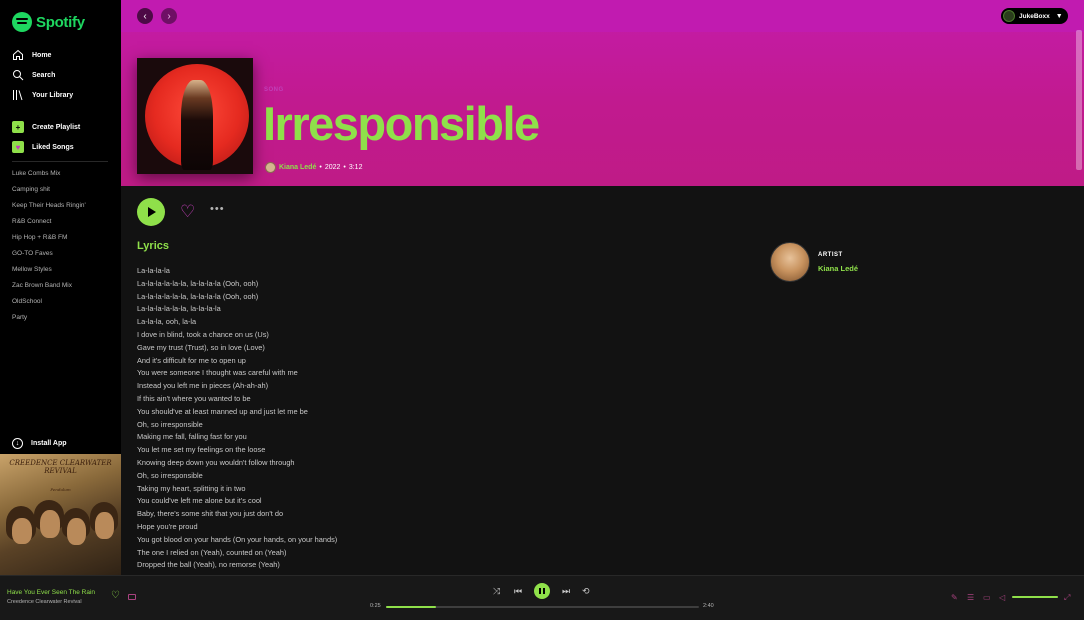 The height and width of the screenshot is (620, 1084). Describe the element at coordinates (151, 212) in the screenshot. I see `play-button` at that location.